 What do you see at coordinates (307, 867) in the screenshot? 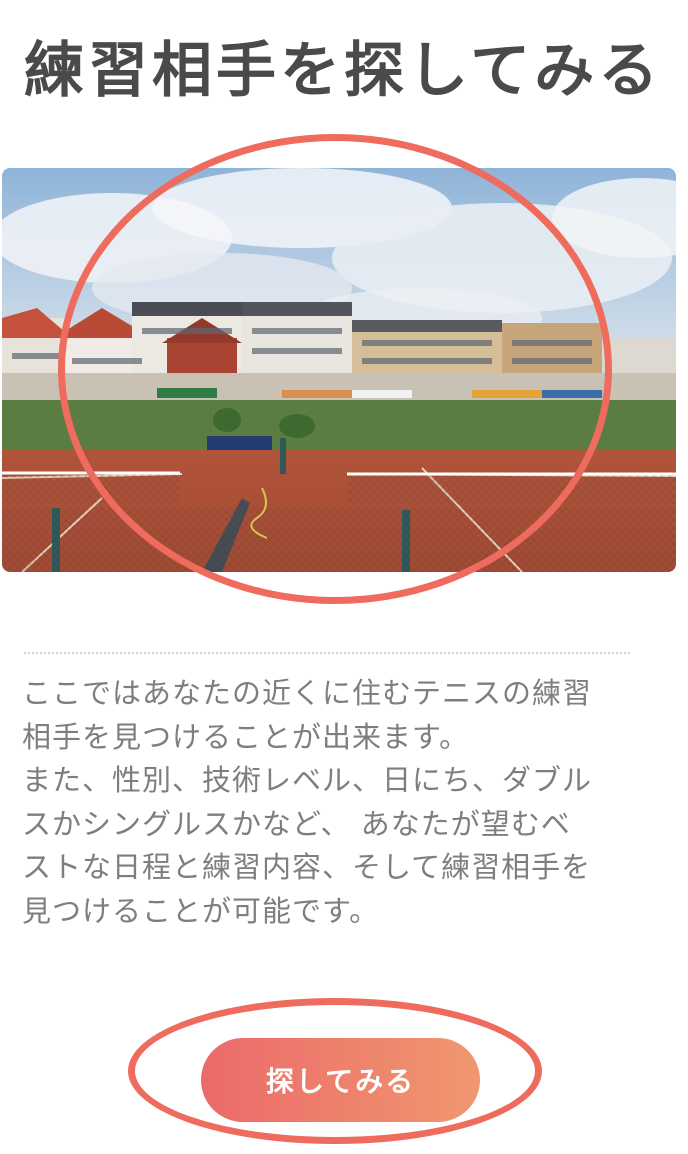
I see `description-line: ストな日程と練習内容、そして練習相手を` at bounding box center [307, 867].